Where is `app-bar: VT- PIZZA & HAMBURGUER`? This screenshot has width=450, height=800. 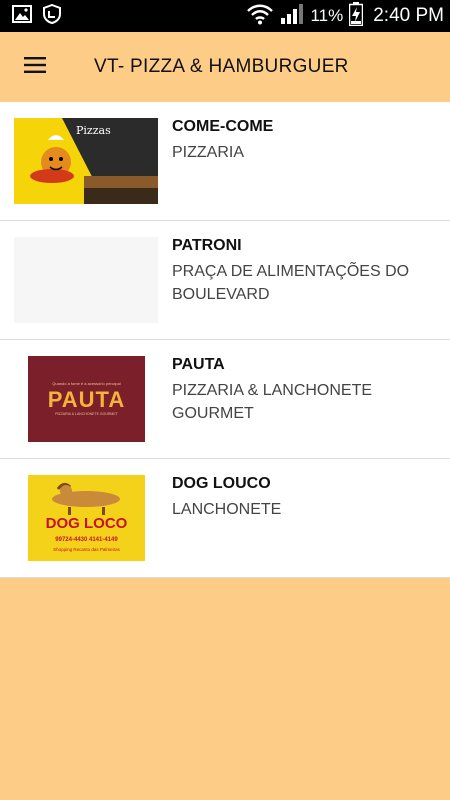 app-bar: VT- PIZZA & HAMBURGUER is located at coordinates (225, 67).